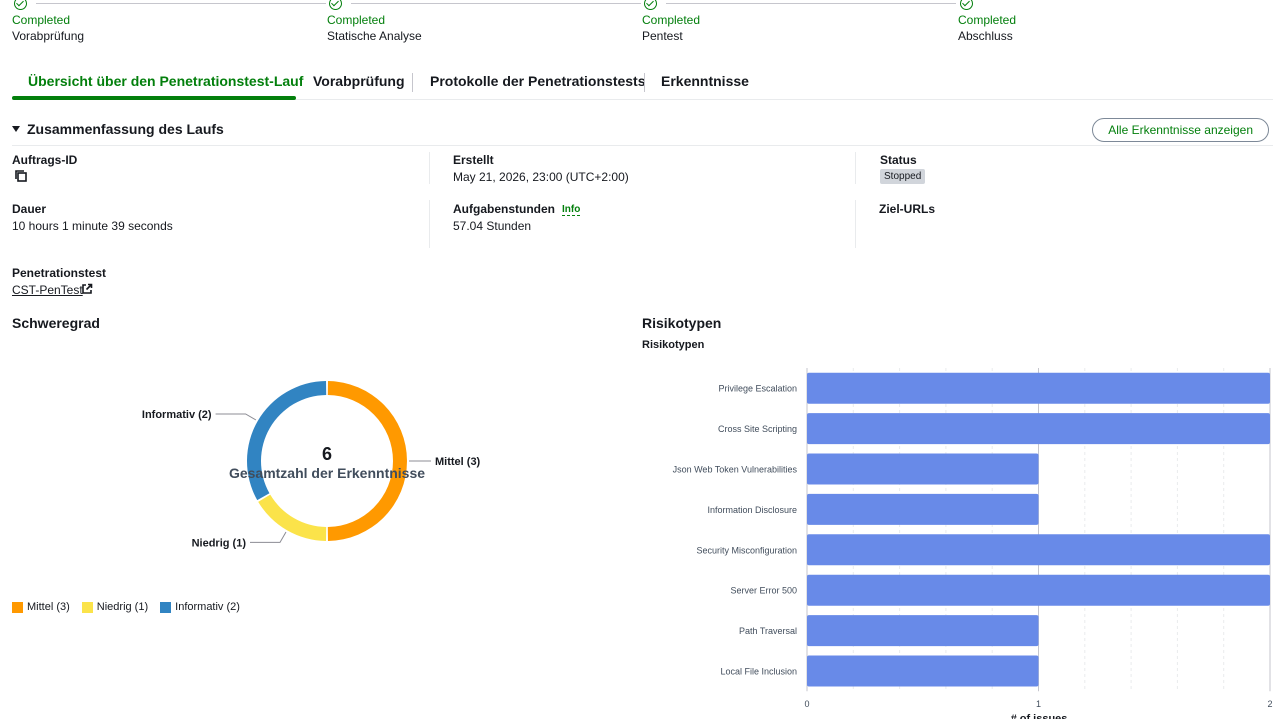  I want to click on duration-value: 10 hours 1 minute 39 seconds, so click(92, 226).